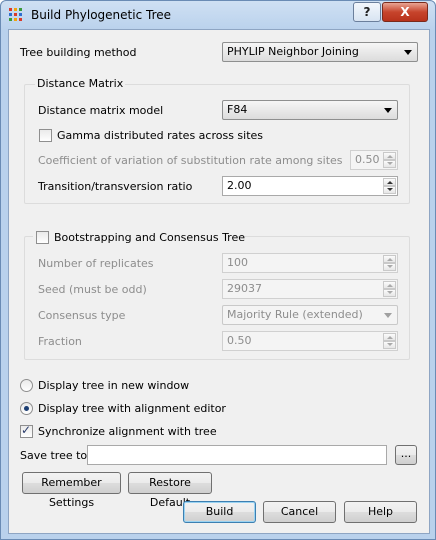 The width and height of the screenshot is (436, 540). Describe the element at coordinates (218, 15) in the screenshot. I see `title-bar: Build Phylogenetic Tree ? X` at that location.